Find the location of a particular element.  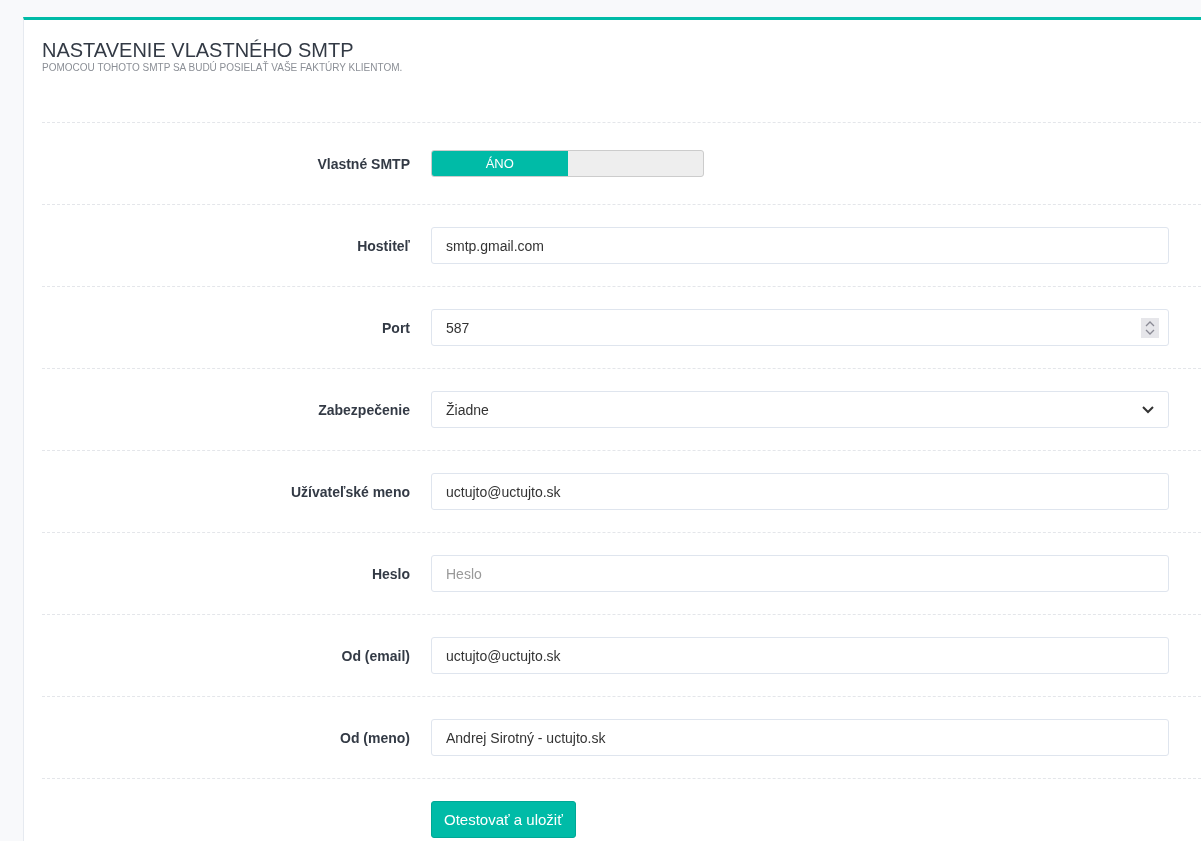

card-title: NASTAVENIE VLASTNÉHO SMTP is located at coordinates (198, 49).